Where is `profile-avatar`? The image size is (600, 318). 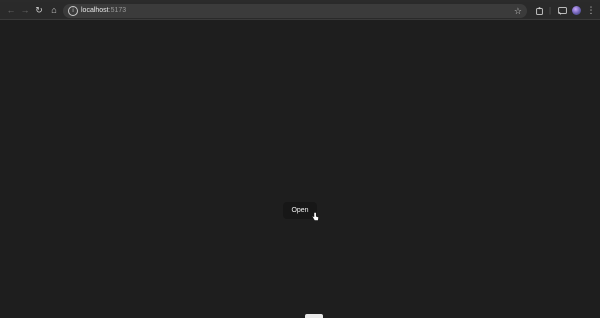
profile-avatar is located at coordinates (576, 10).